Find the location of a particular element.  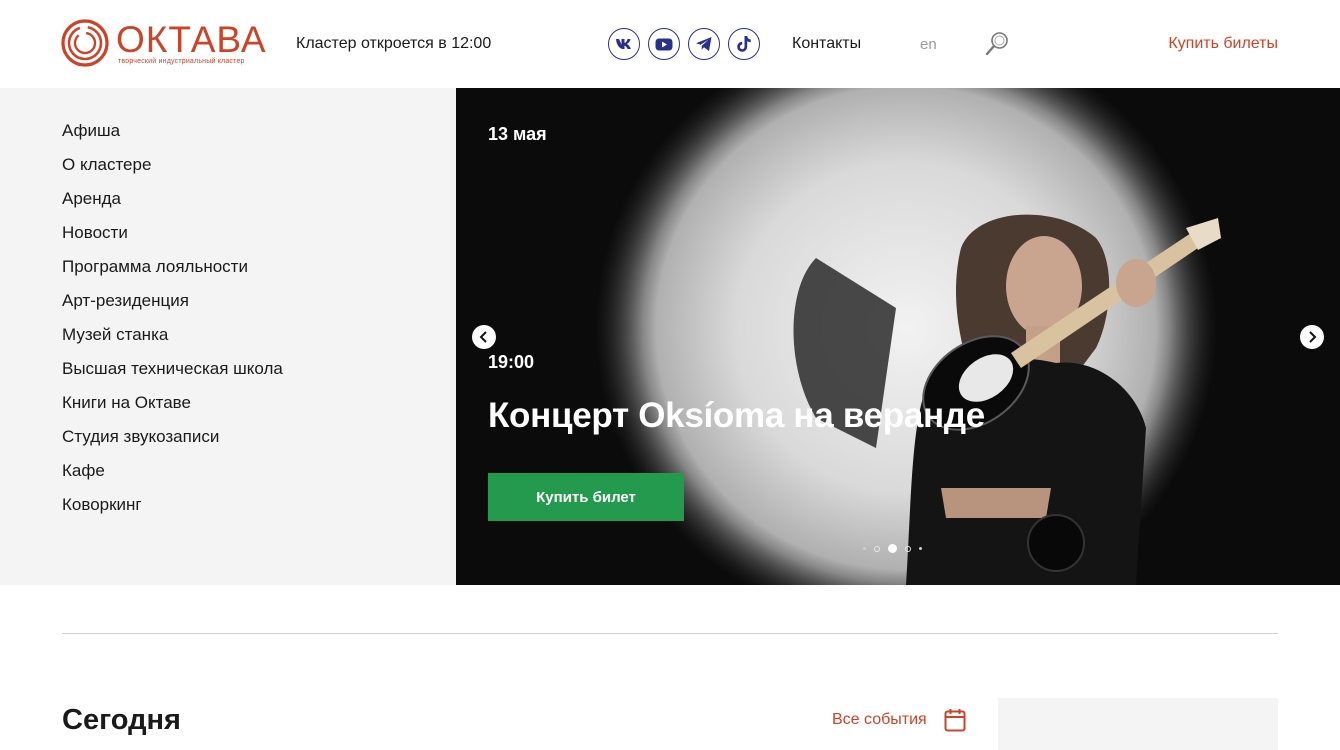

vk-link is located at coordinates (624, 44).